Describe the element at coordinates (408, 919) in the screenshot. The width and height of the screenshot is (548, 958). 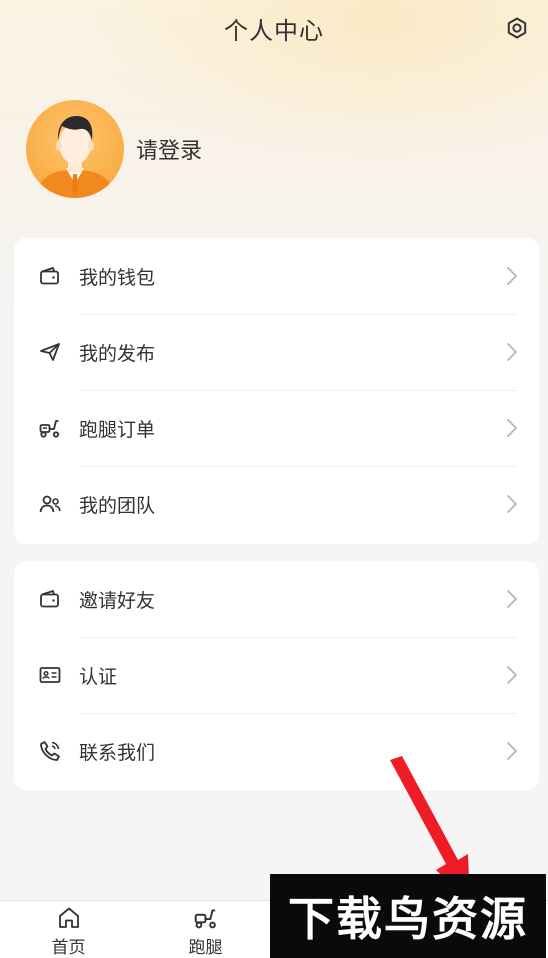
I see `watermark-text: 下载鸟资源` at that location.